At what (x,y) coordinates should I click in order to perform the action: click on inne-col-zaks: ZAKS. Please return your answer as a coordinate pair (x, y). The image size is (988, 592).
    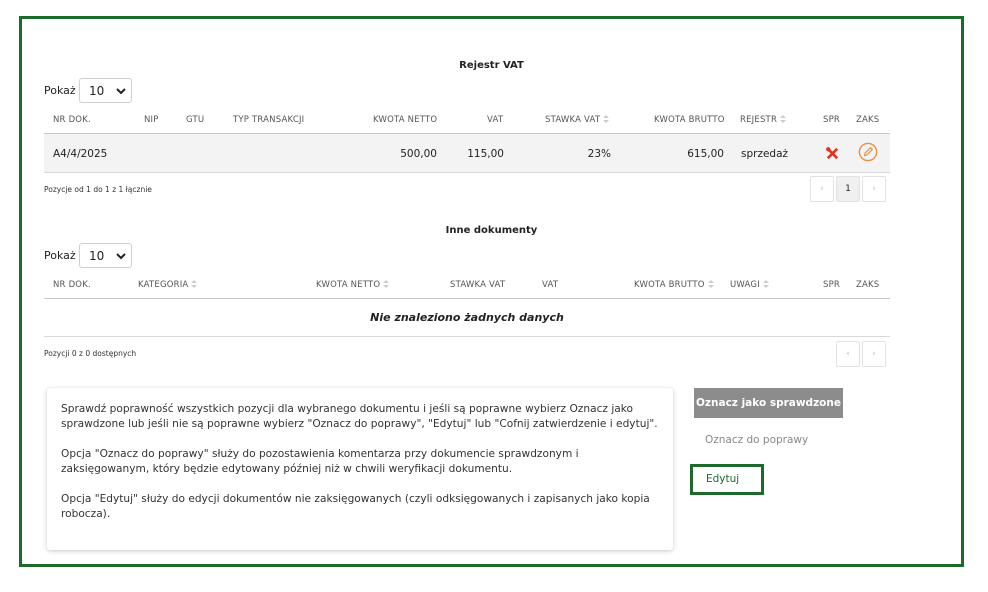
    Looking at the image, I should click on (867, 285).